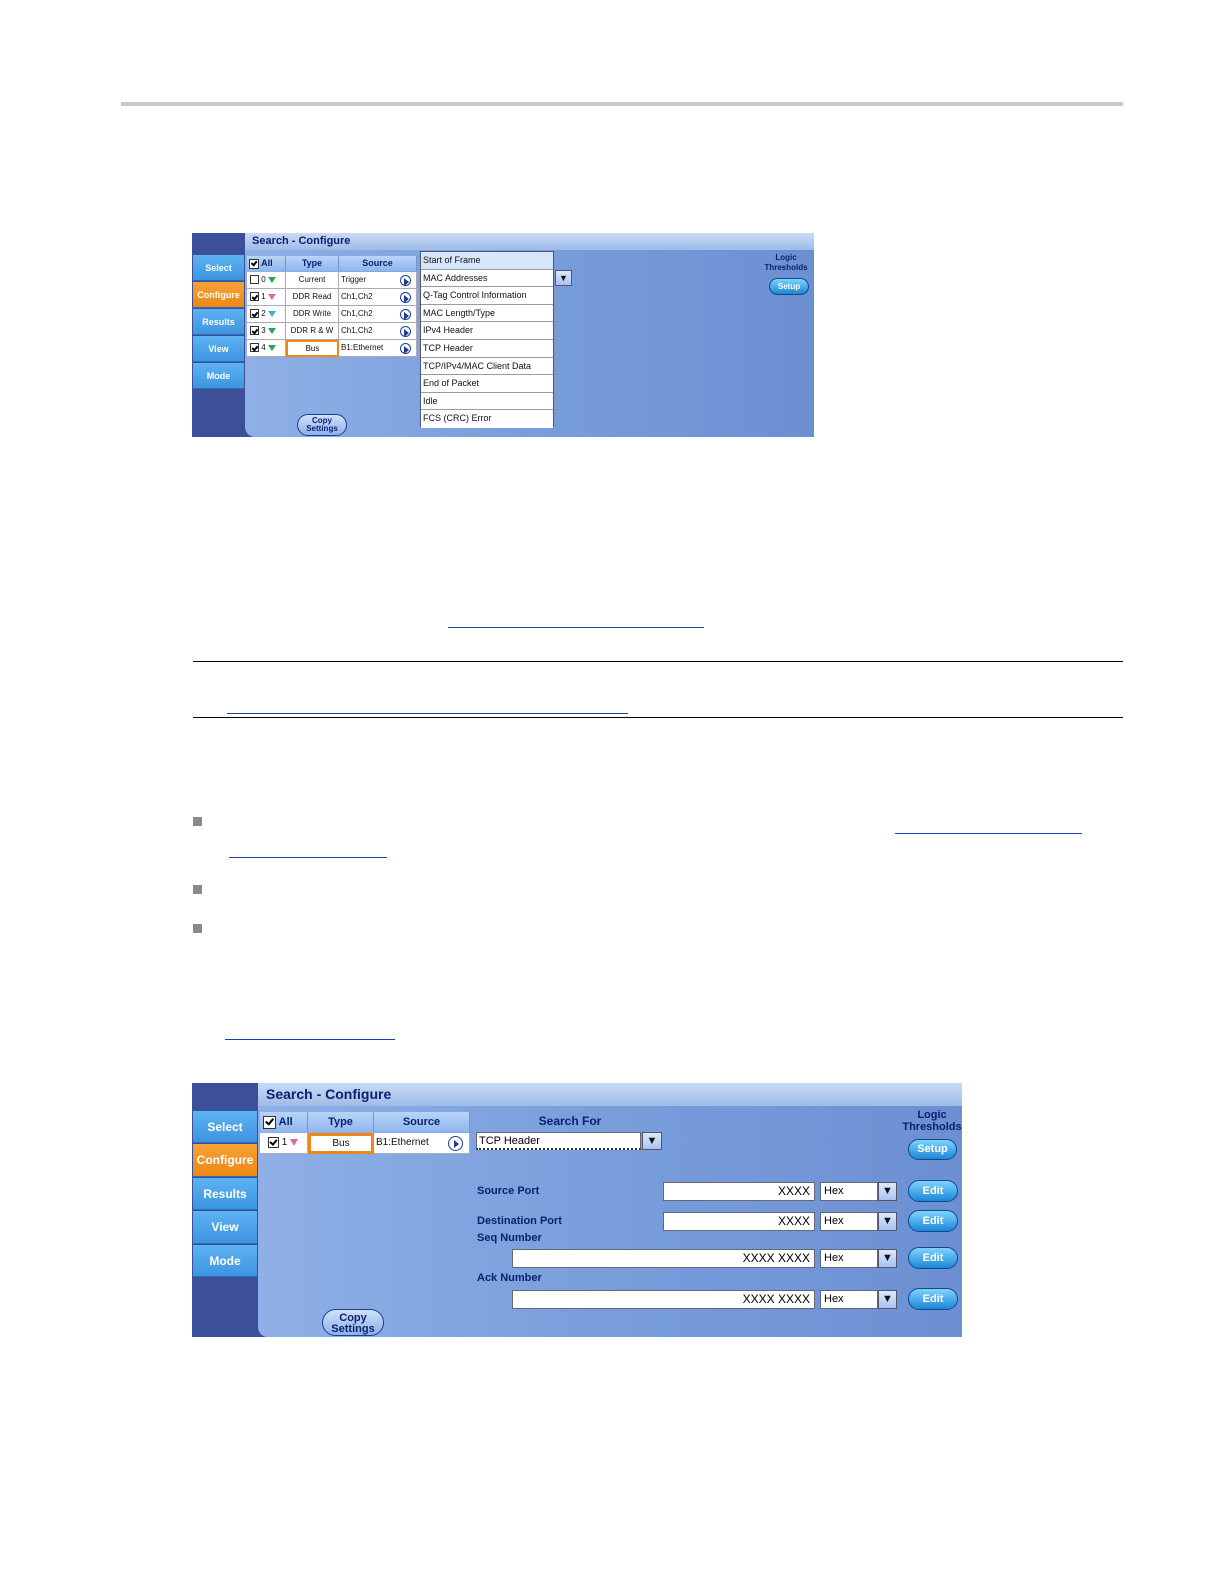  I want to click on marker-green-icon, so click(271, 279).